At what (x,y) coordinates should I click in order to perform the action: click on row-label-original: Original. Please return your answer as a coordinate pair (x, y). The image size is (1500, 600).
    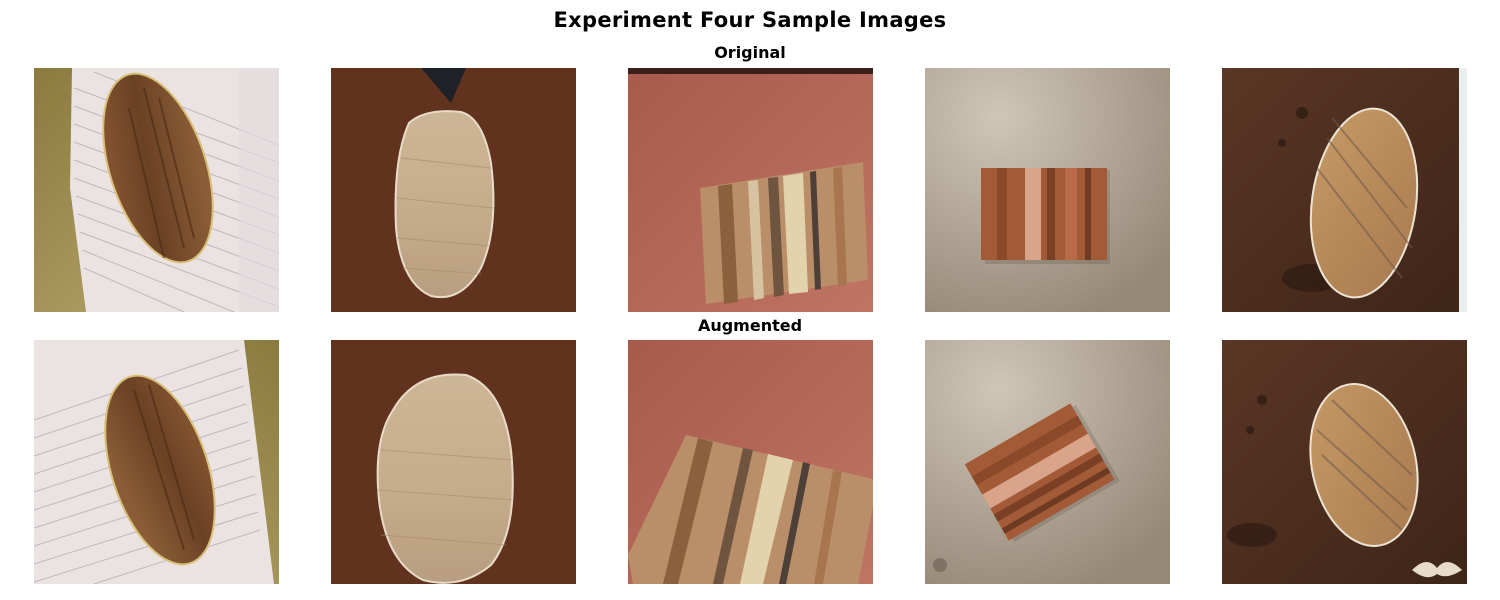
    Looking at the image, I should click on (750, 52).